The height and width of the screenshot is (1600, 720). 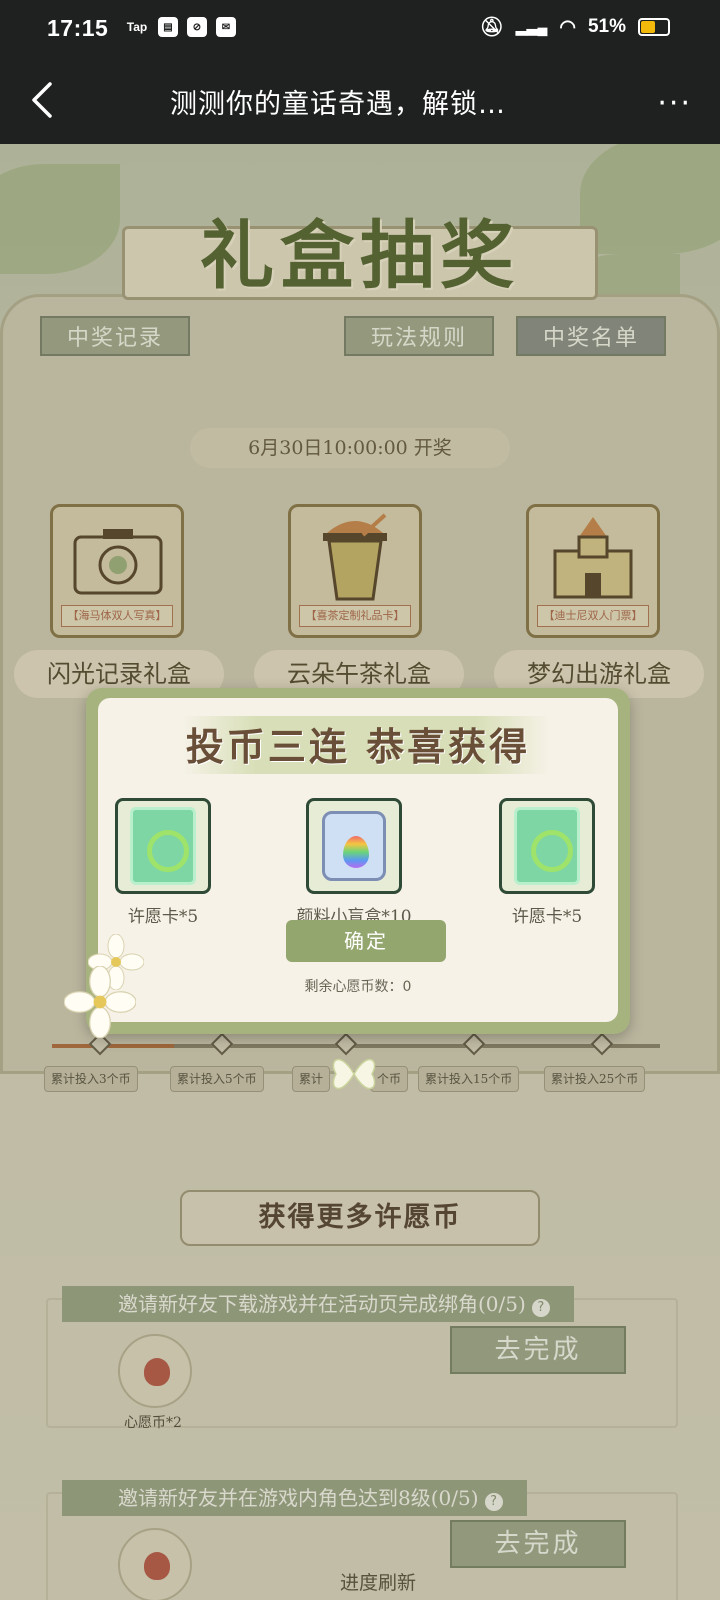 What do you see at coordinates (654, 27) in the screenshot?
I see `battery-icon` at bounding box center [654, 27].